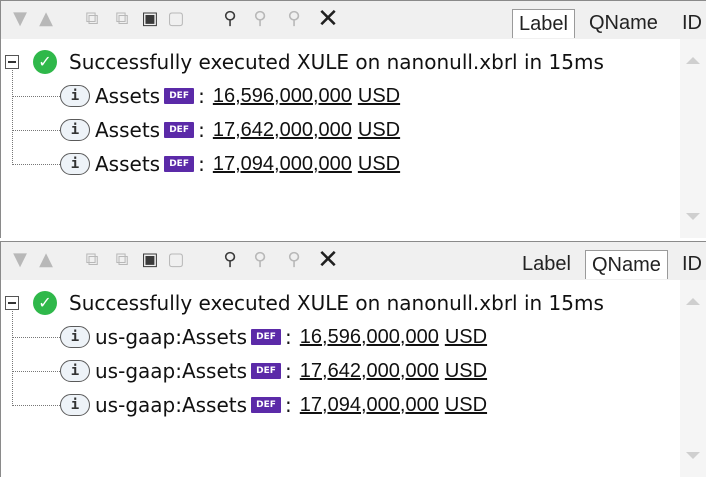 The width and height of the screenshot is (706, 477). I want to click on list-item: us-gaap:Assets DEF : 16,596,000,000 USD, so click(291, 337).